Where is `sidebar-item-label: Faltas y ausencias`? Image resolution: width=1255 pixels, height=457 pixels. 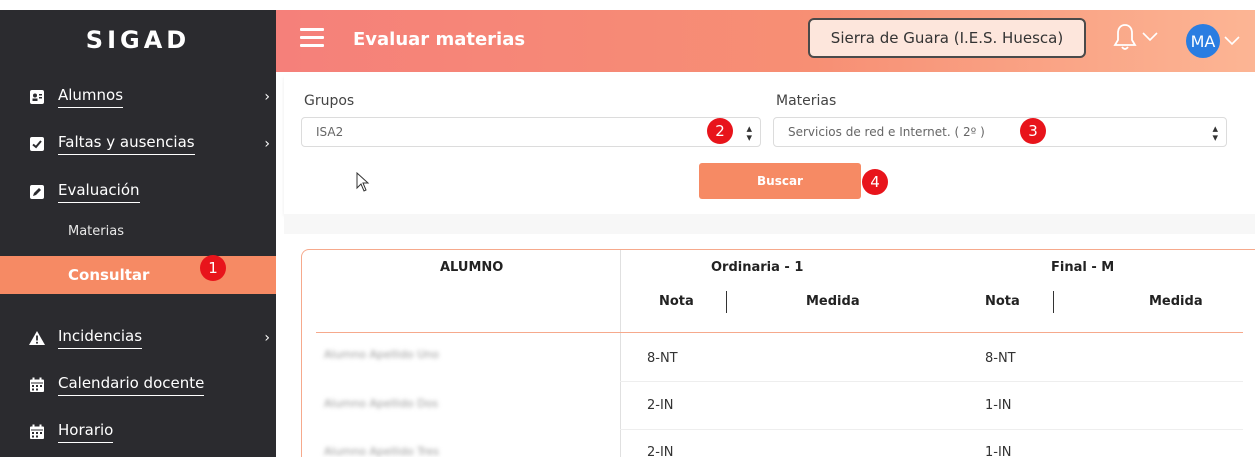
sidebar-item-label: Faltas y ausencias is located at coordinates (126, 144).